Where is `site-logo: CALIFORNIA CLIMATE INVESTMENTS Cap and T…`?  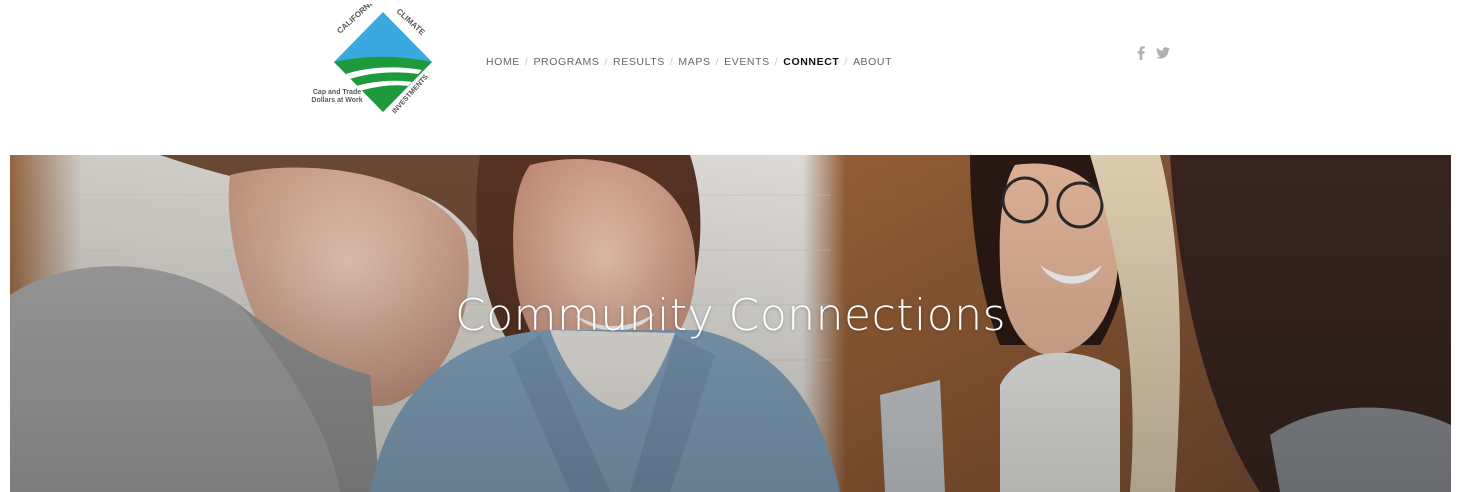
site-logo: CALIFORNIA CLIMATE INVESTMENTS Cap and T… is located at coordinates (375, 63).